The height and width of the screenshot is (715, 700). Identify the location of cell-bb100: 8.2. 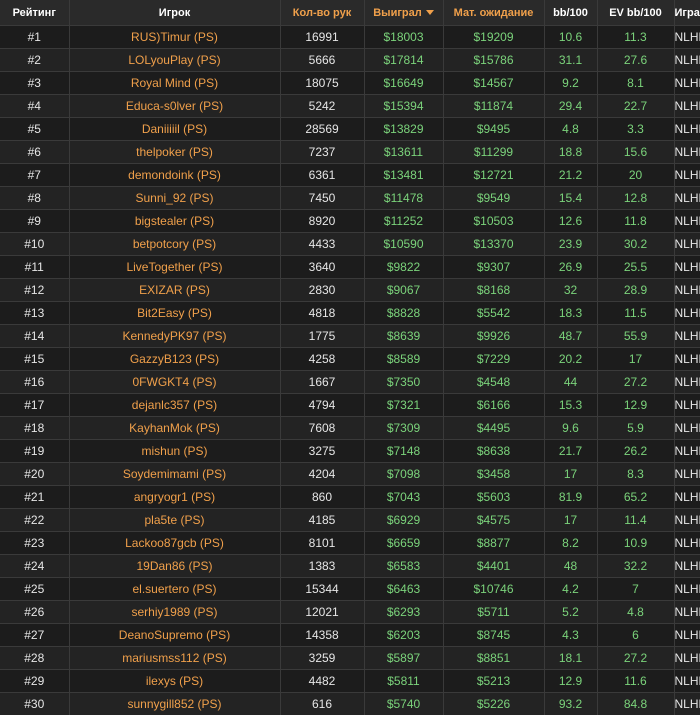
(570, 543).